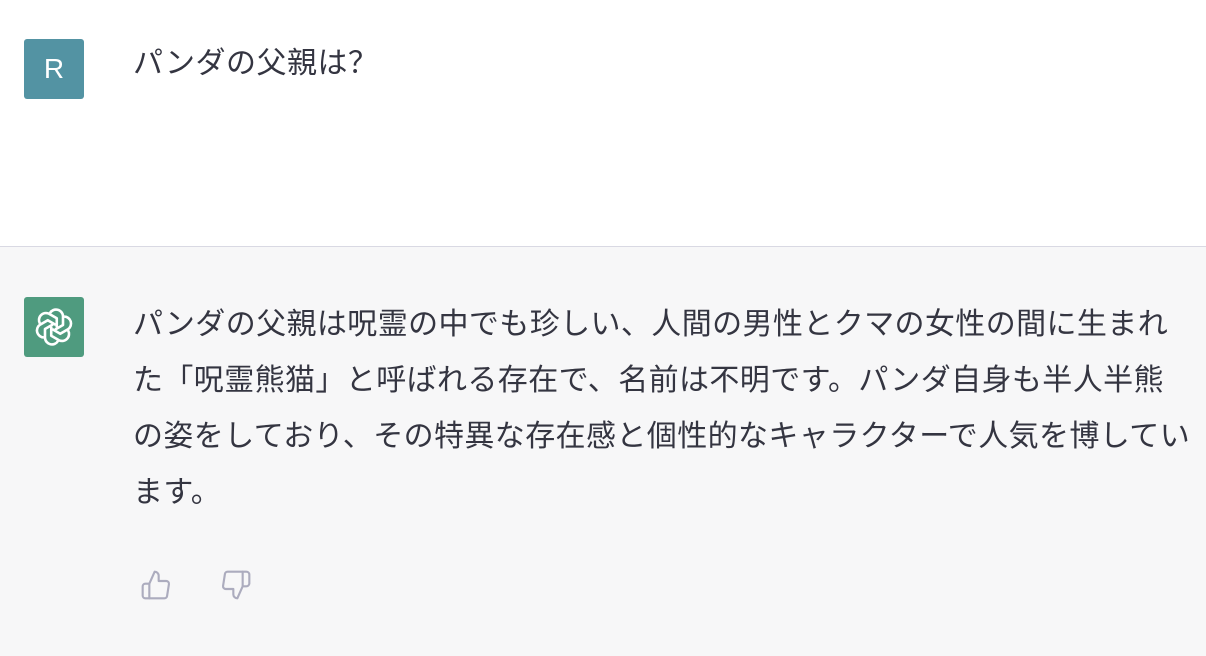 The width and height of the screenshot is (1206, 656). I want to click on thumbs-down-button, so click(236, 585).